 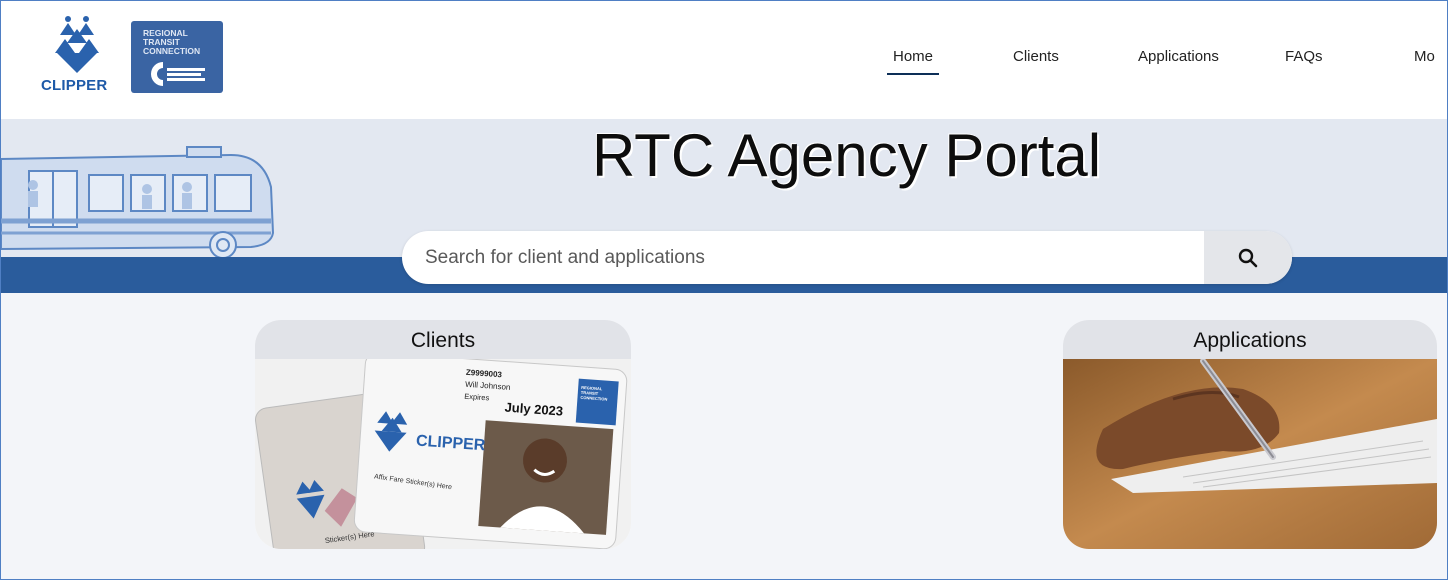 What do you see at coordinates (443, 339) in the screenshot?
I see `clients-tile-title: Clients` at bounding box center [443, 339].